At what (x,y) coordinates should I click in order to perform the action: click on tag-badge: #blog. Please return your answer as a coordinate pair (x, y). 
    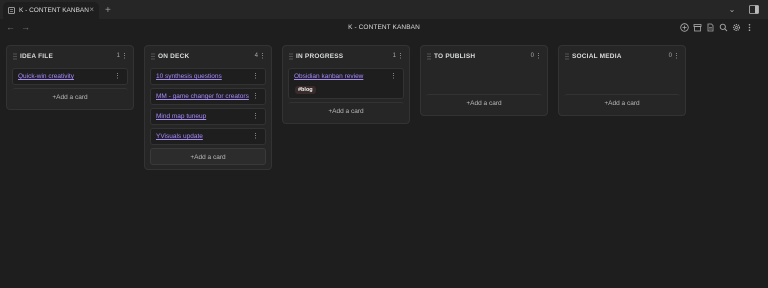
    Looking at the image, I should click on (305, 90).